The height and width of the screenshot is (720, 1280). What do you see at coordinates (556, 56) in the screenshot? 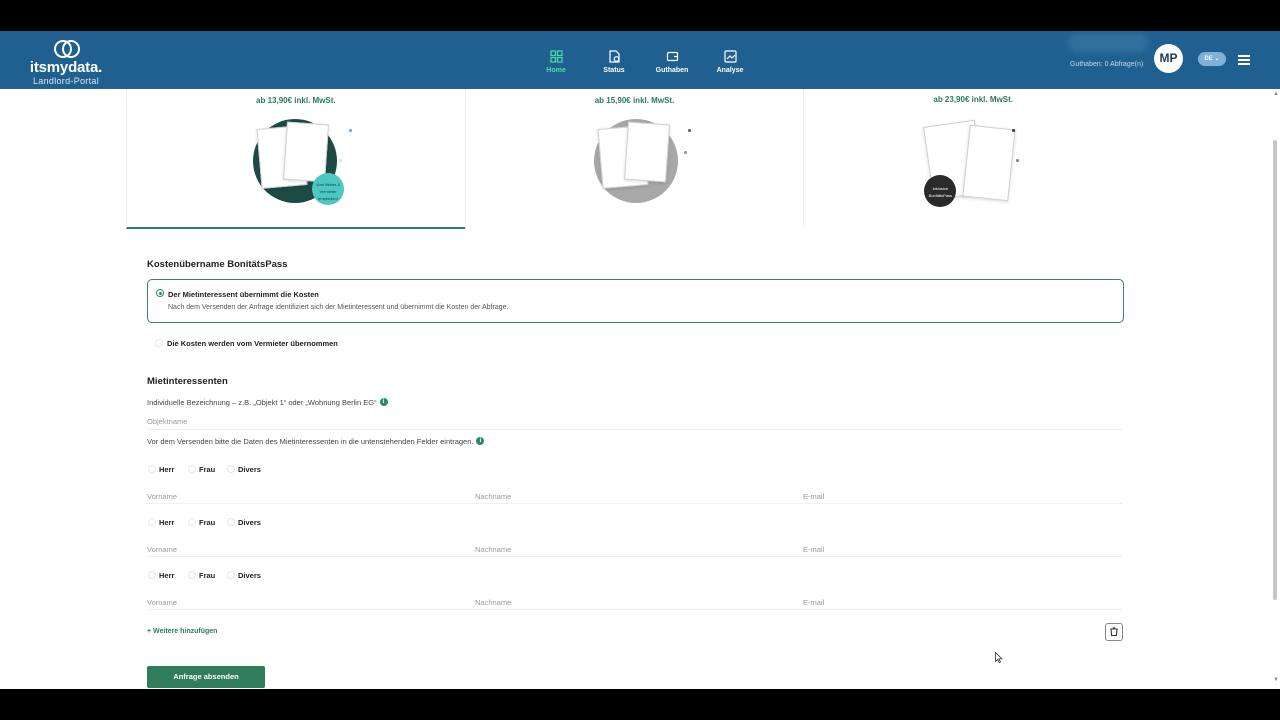
I see `grid-icon` at bounding box center [556, 56].